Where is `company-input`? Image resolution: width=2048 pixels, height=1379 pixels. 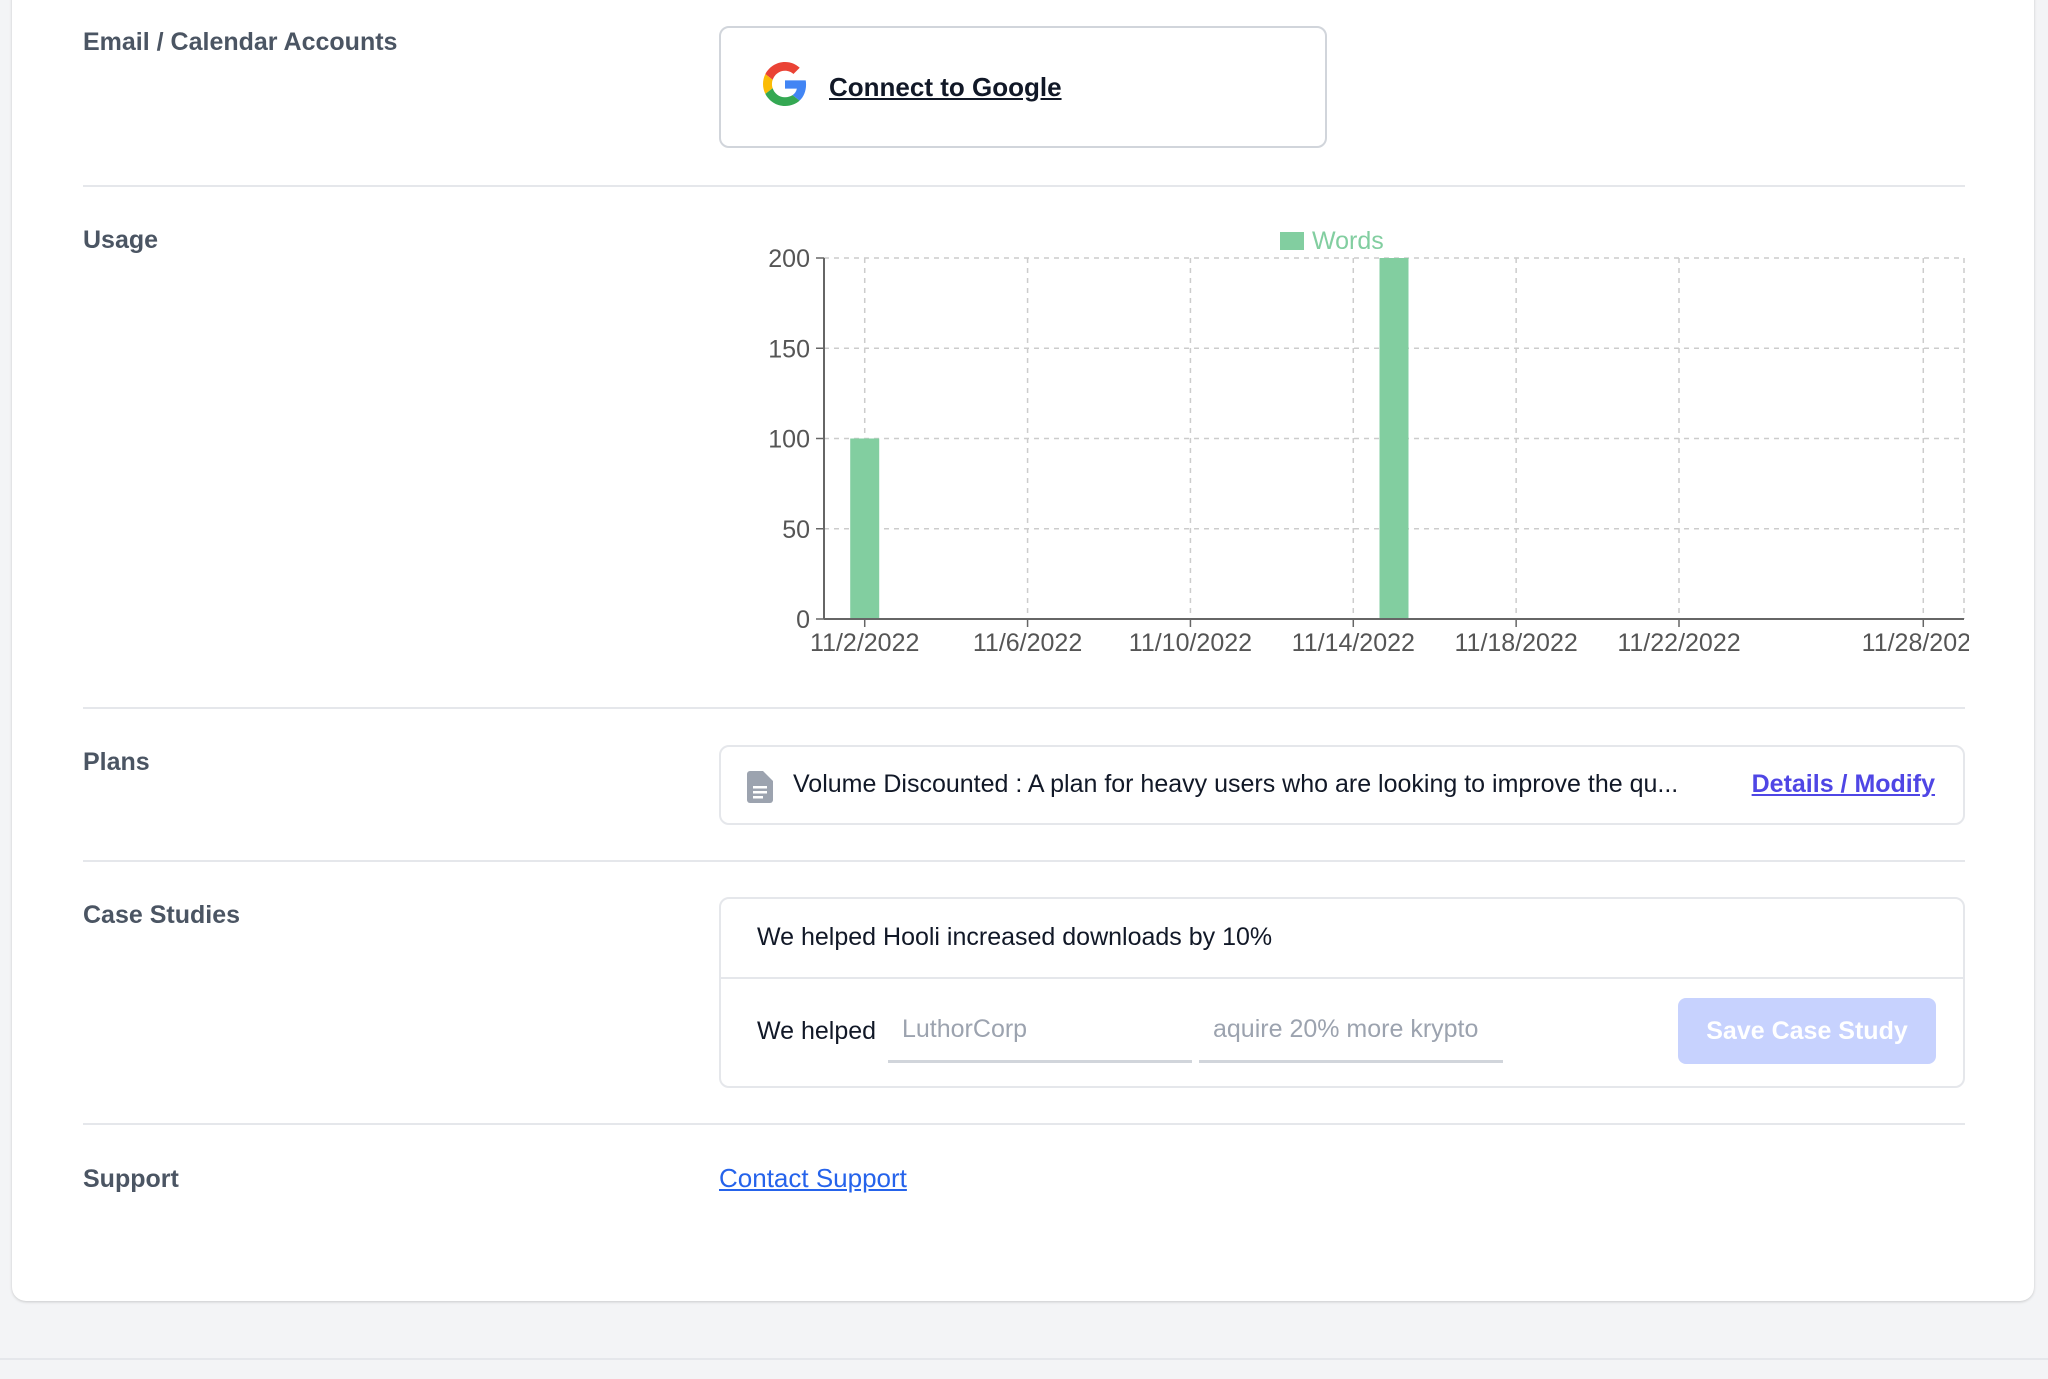
company-input is located at coordinates (1040, 1031).